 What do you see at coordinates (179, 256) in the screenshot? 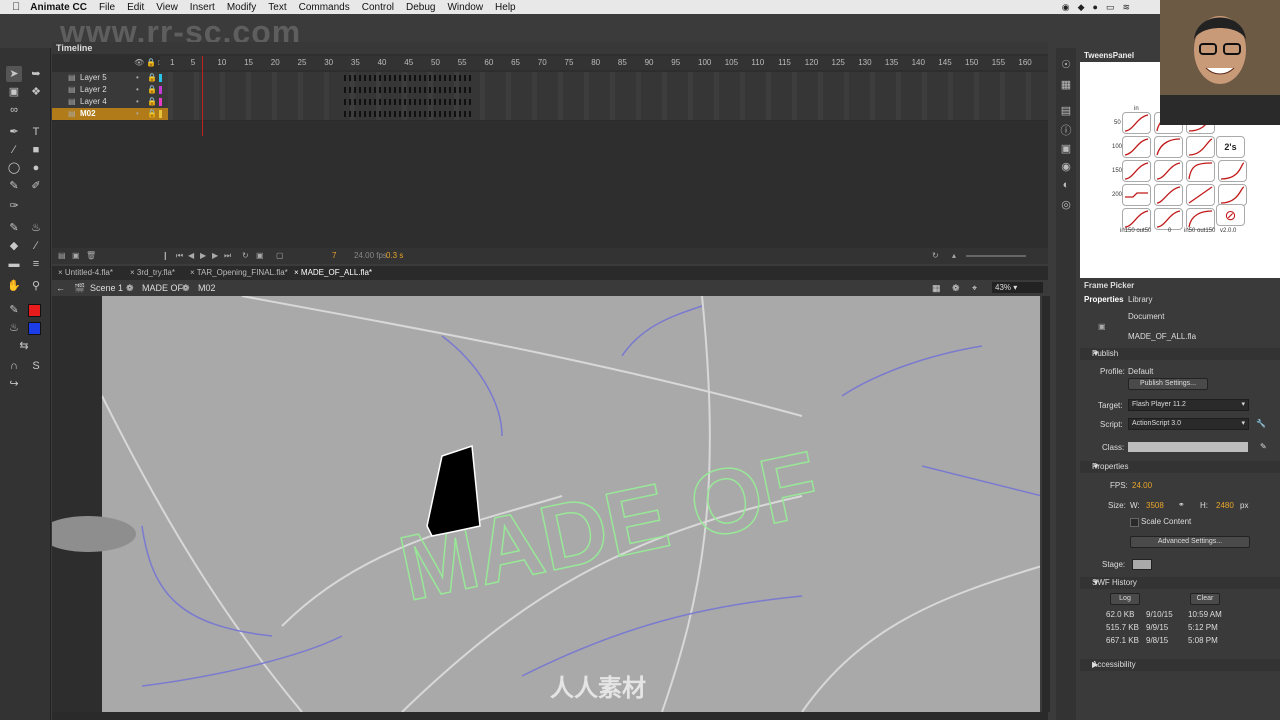
I see `first-frame-icon: ⏮` at bounding box center [179, 256].